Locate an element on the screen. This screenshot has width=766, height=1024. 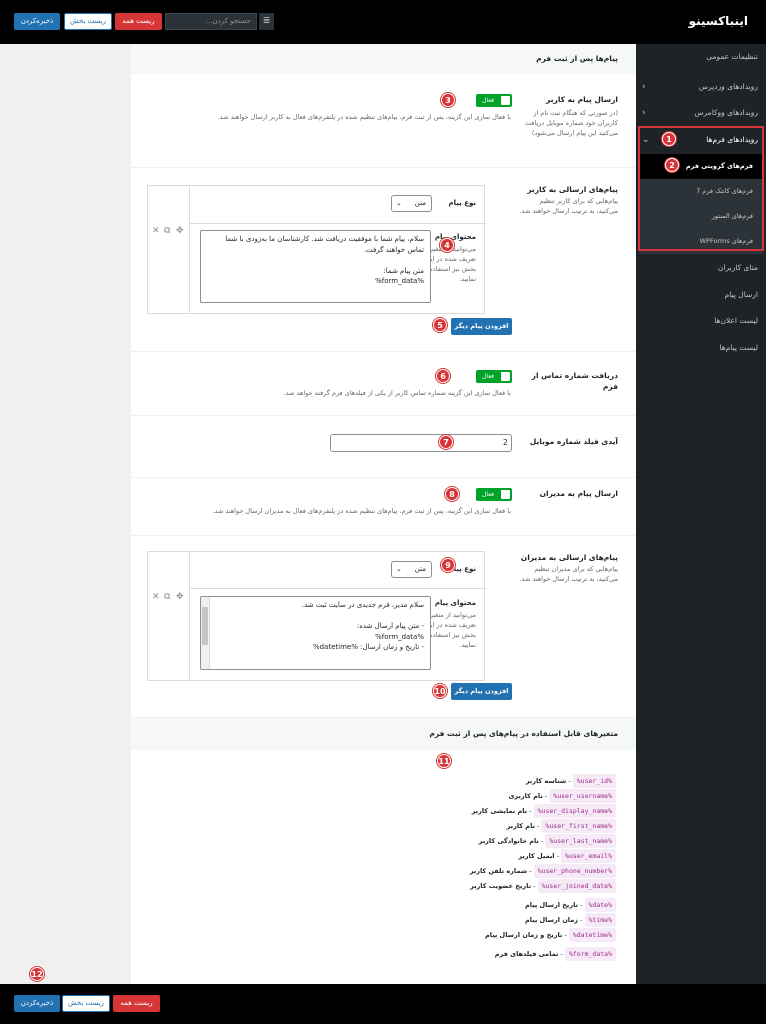
variable-tag: %user_display_name% is located at coordinates (574, 811).